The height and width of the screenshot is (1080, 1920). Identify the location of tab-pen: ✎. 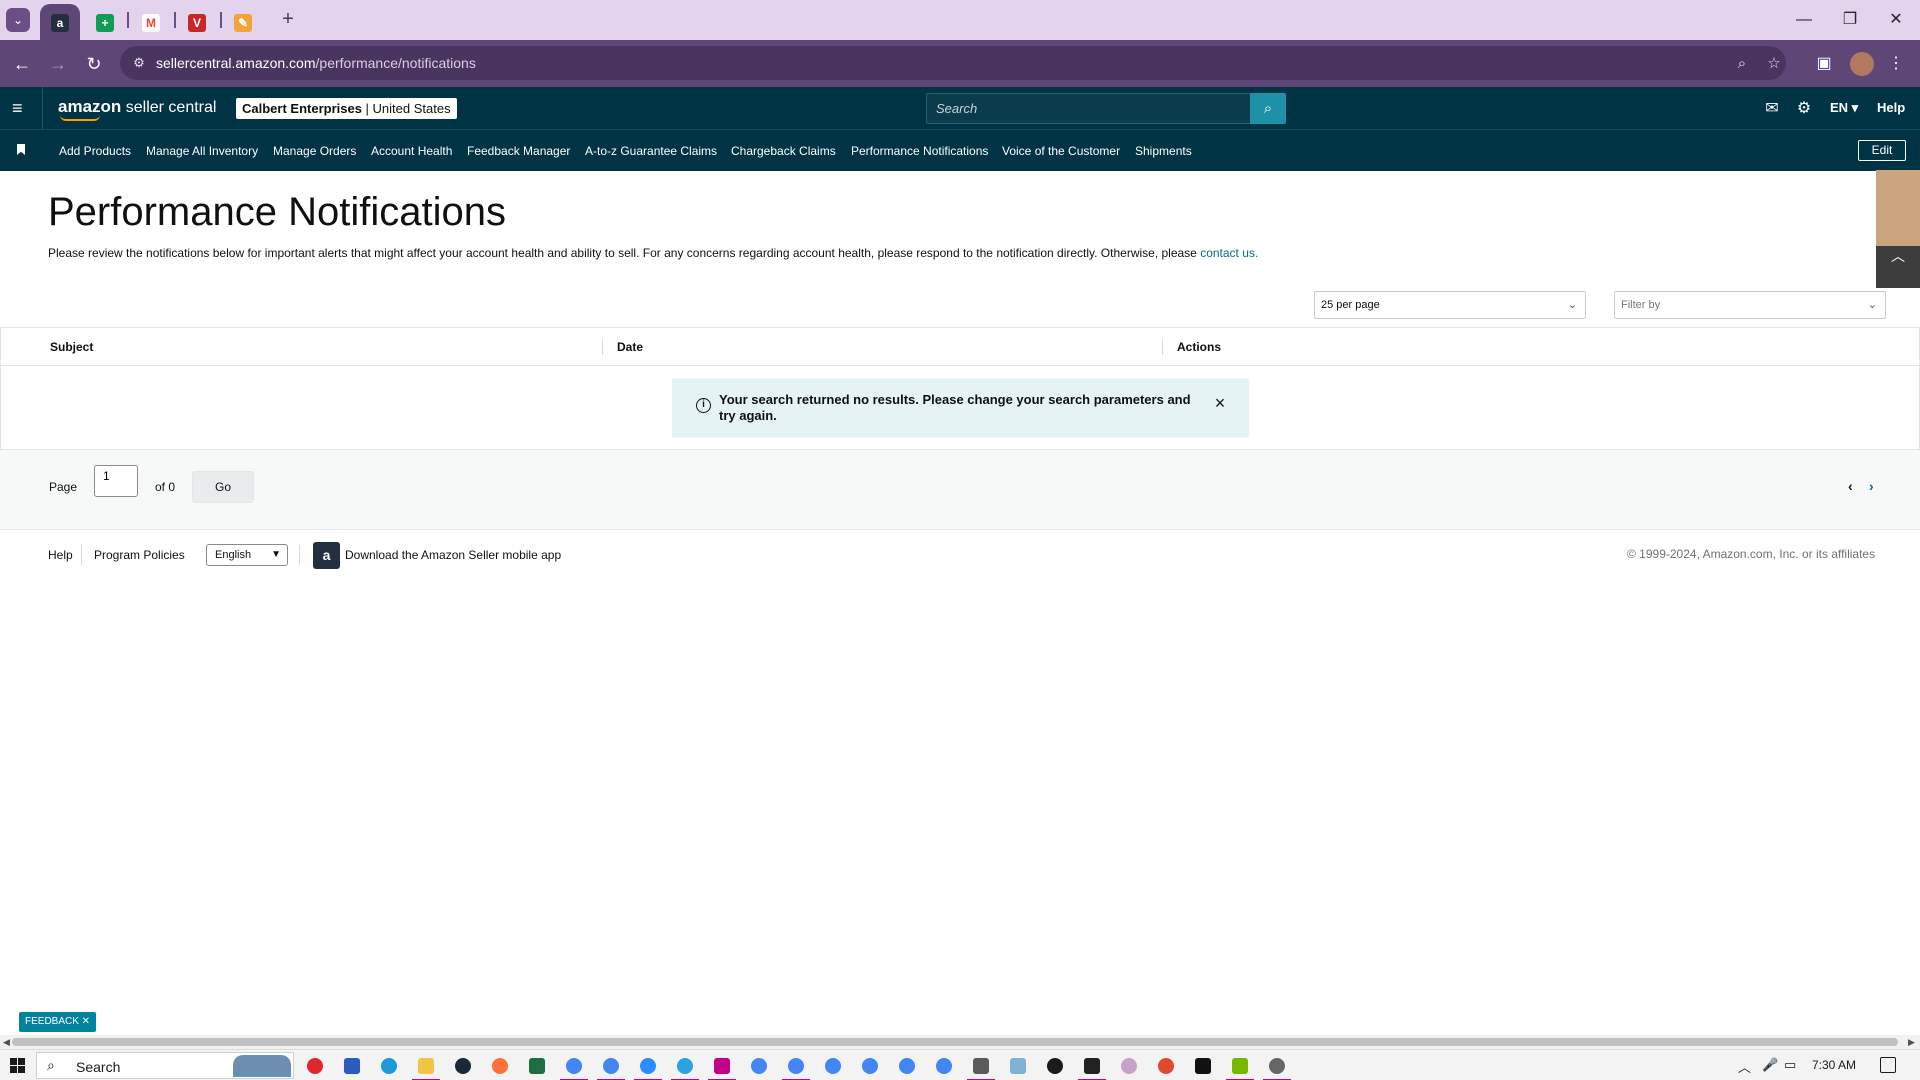
(244, 22).